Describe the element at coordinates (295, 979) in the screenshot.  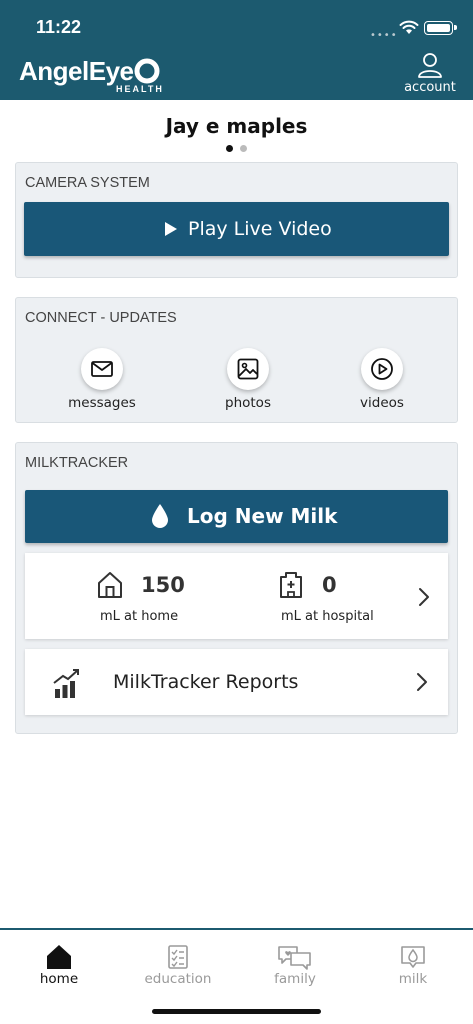
I see `tab-family-label: family` at that location.